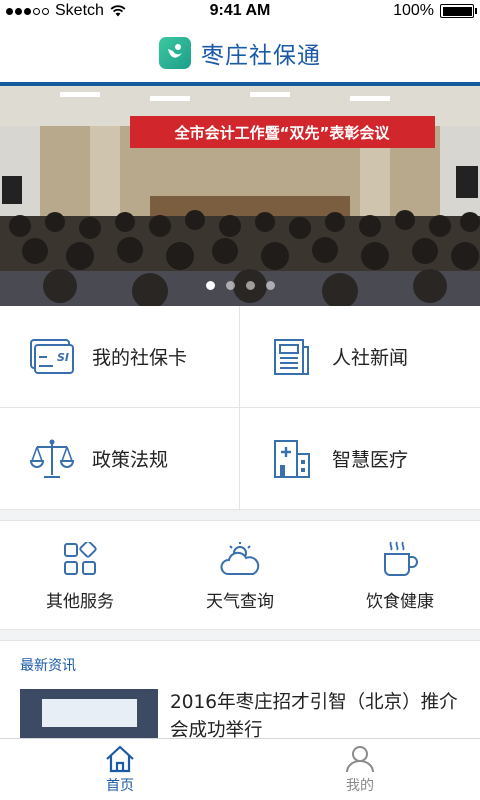 This screenshot has width=480, height=800. I want to click on service-diet-health: 饮食健康, so click(400, 575).